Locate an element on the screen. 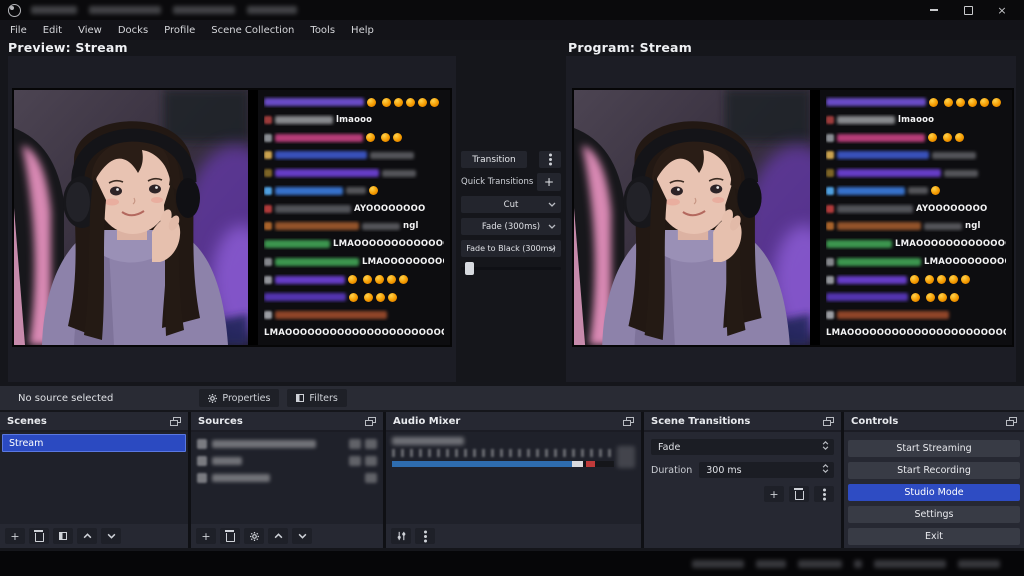  menu-item: Help is located at coordinates (362, 30).